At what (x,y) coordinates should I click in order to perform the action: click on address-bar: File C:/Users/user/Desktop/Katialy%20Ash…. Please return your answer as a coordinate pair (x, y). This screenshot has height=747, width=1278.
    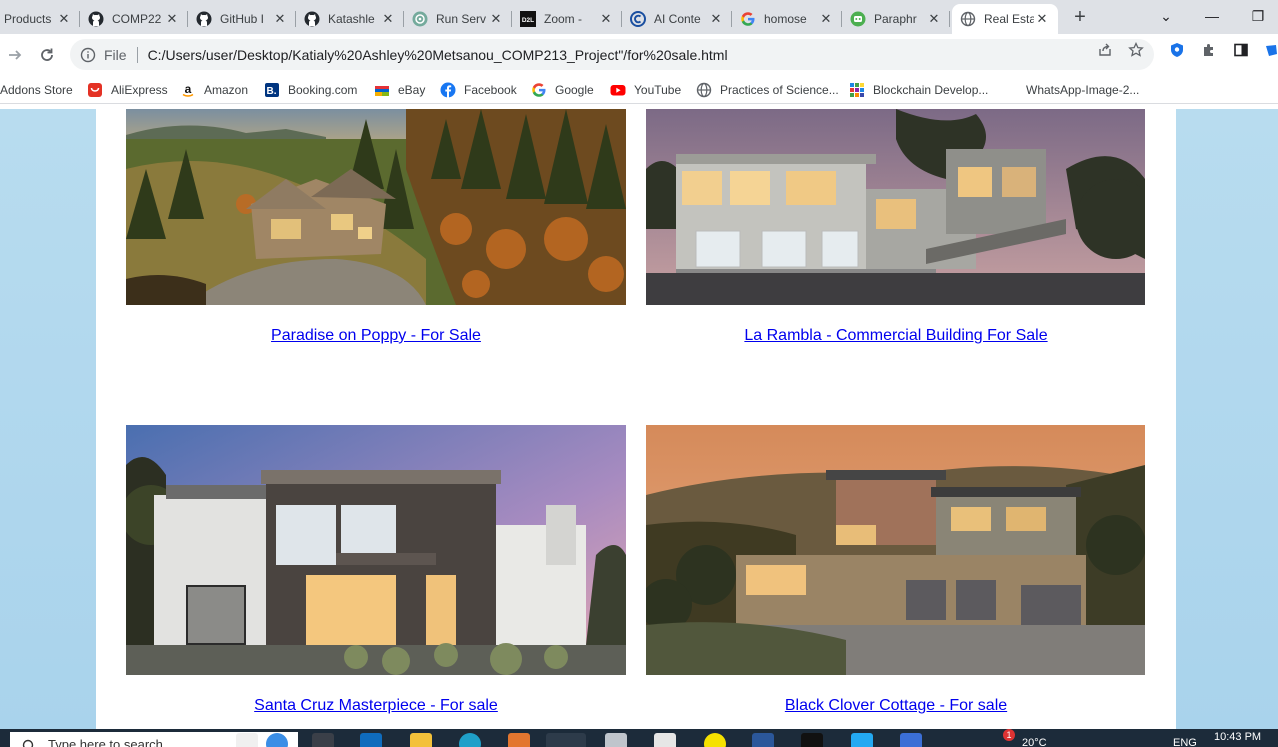
    Looking at the image, I should click on (612, 54).